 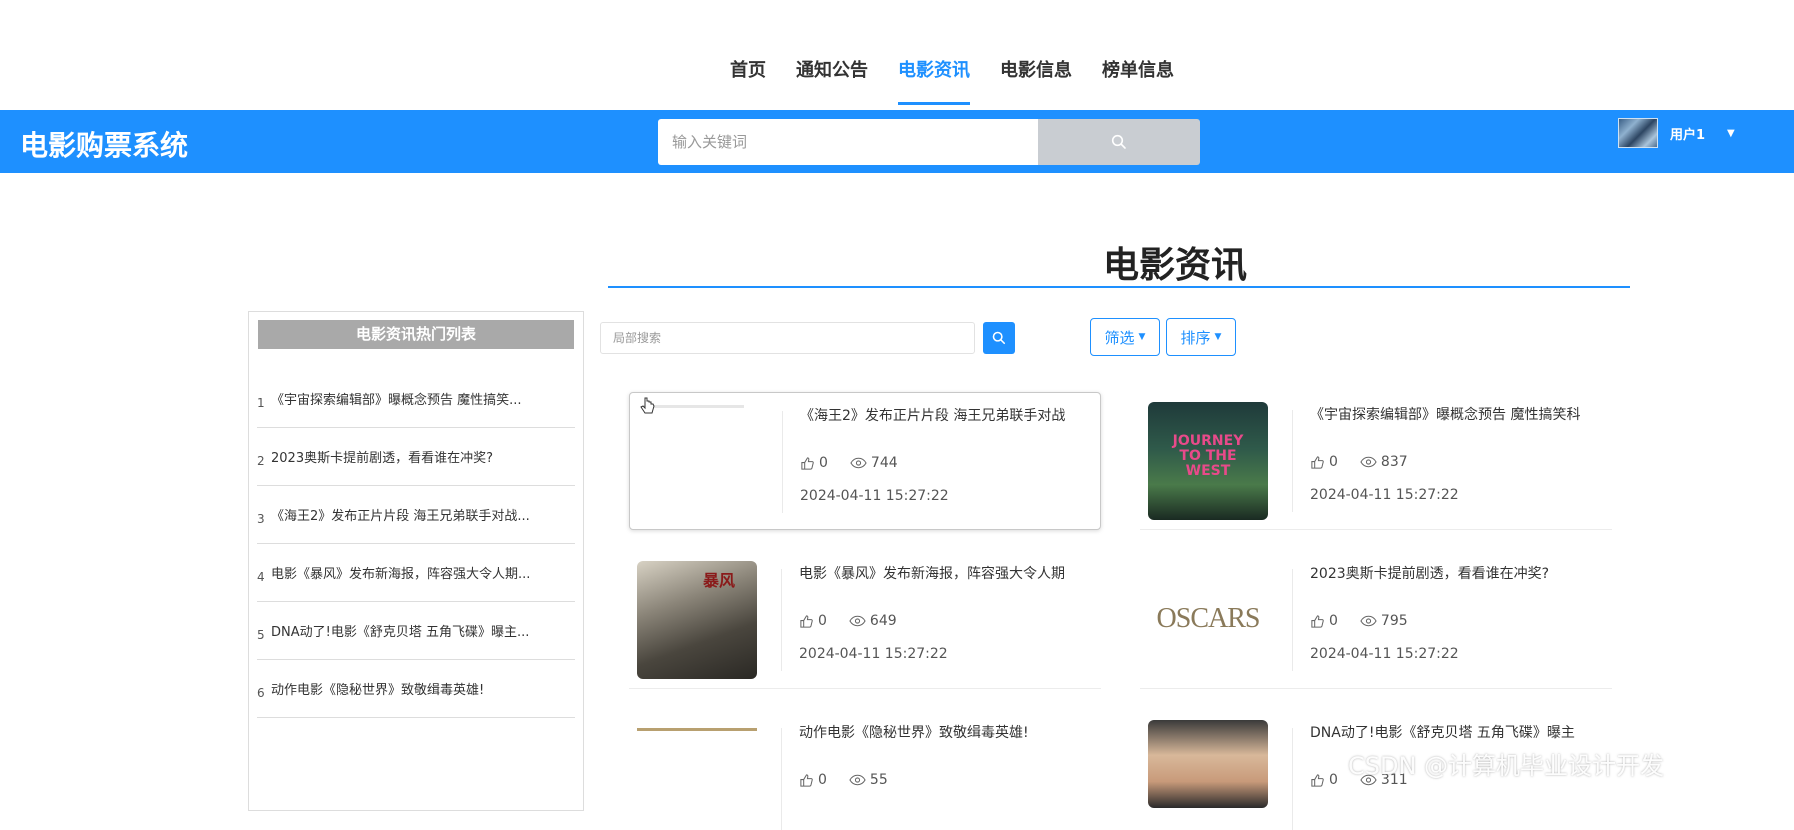 I want to click on user-name: 用户1, so click(x=1688, y=135).